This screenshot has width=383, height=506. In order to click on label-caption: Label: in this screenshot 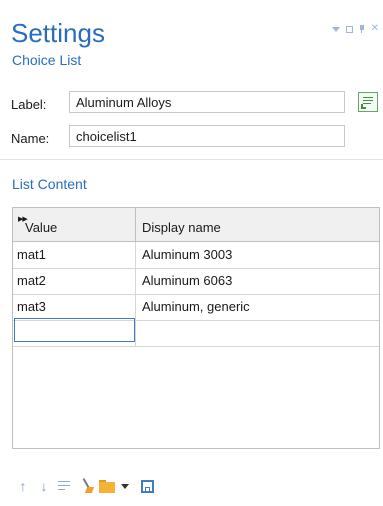, I will do `click(29, 104)`.